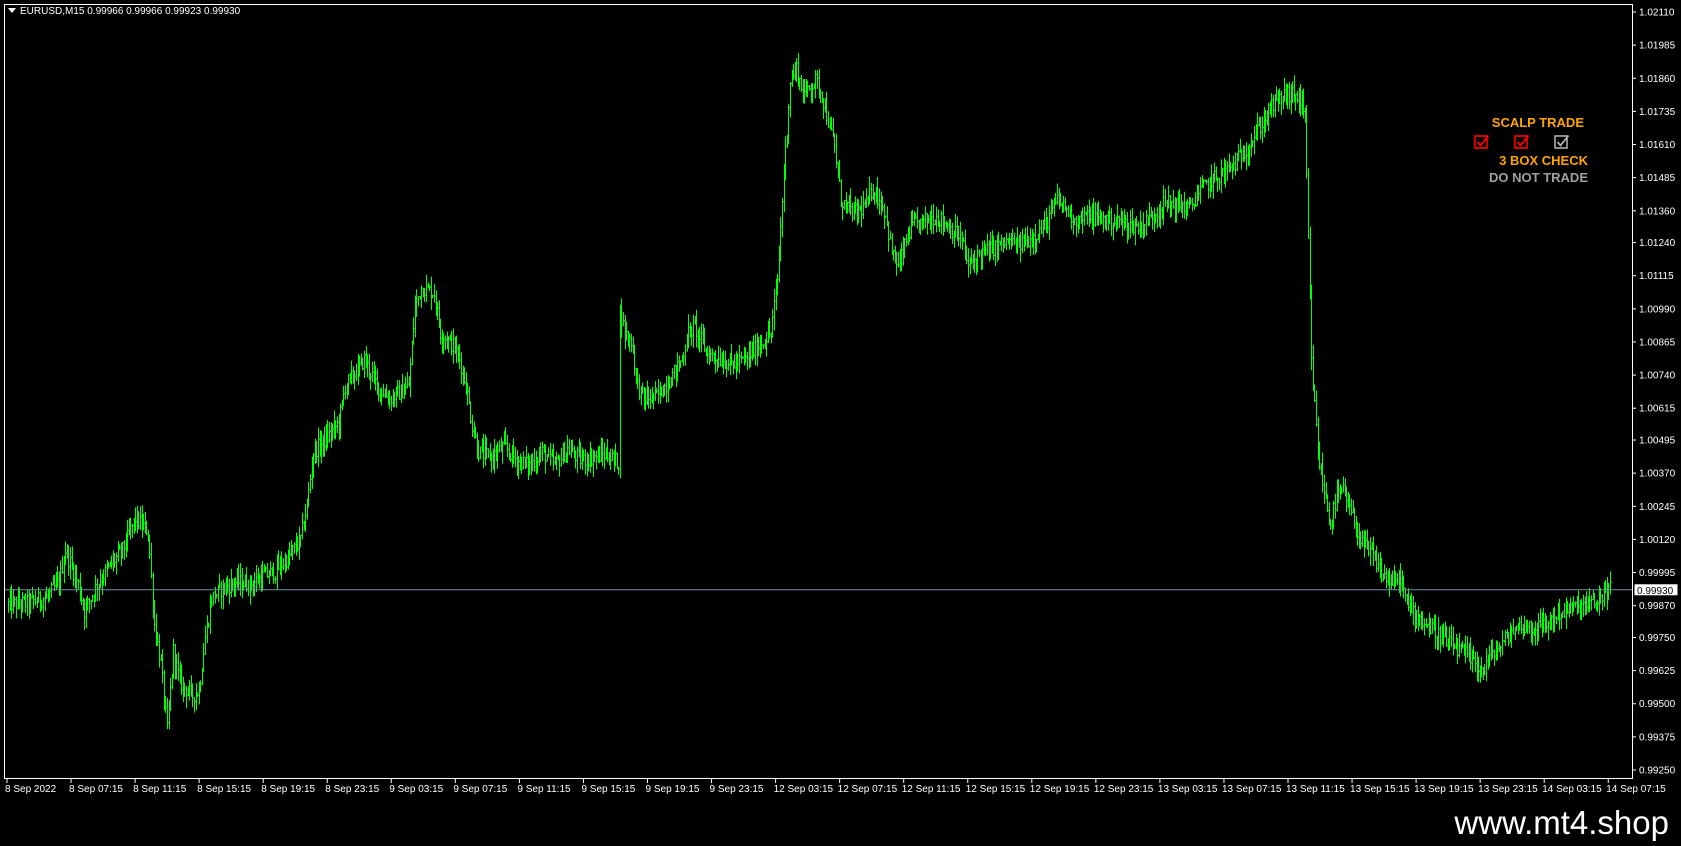 Image resolution: width=1681 pixels, height=846 pixels. Describe the element at coordinates (1657, 112) in the screenshot. I see `y-tick-label: 1.01735` at that location.